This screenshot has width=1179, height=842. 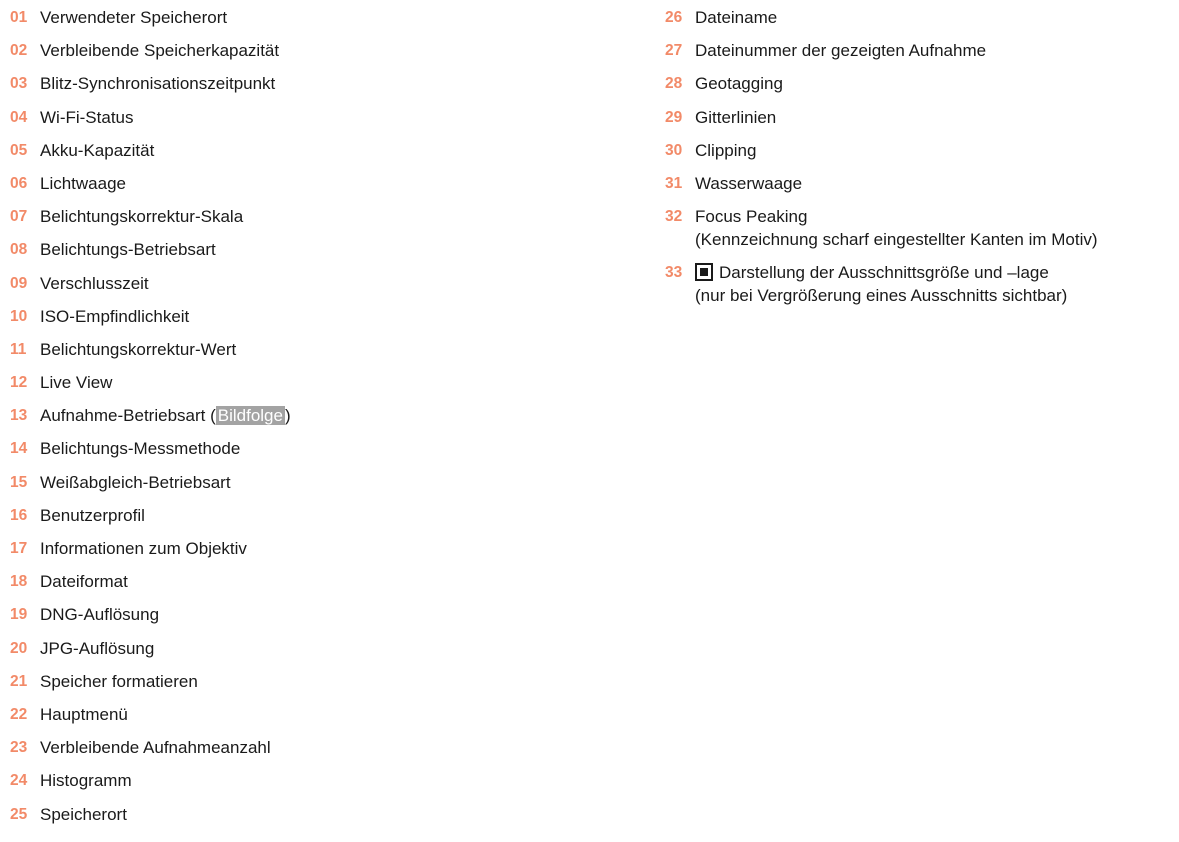 I want to click on legend-item: 22 Hauptmenü, so click(x=290, y=714).